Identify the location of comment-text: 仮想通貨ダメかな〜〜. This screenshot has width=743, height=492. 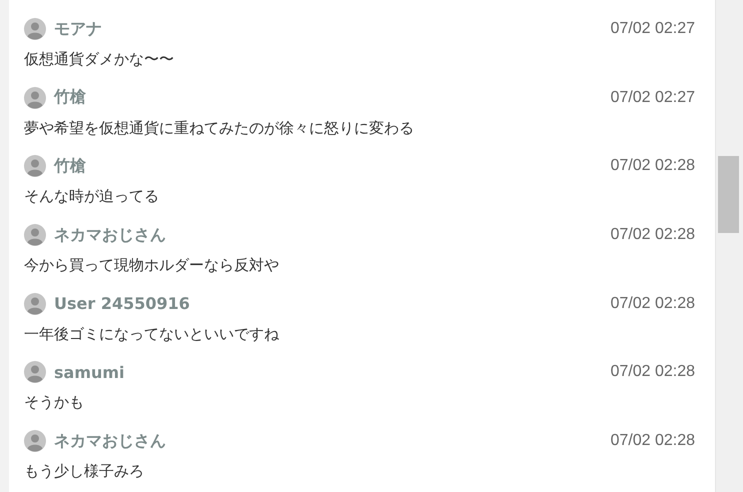
(99, 59).